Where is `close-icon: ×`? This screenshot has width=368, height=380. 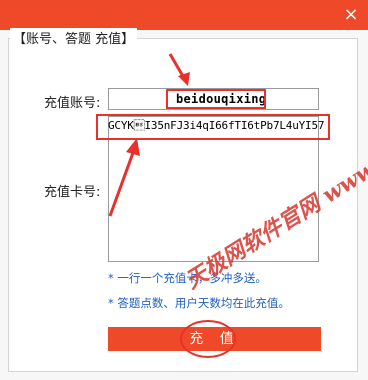
close-icon: × is located at coordinates (351, 15).